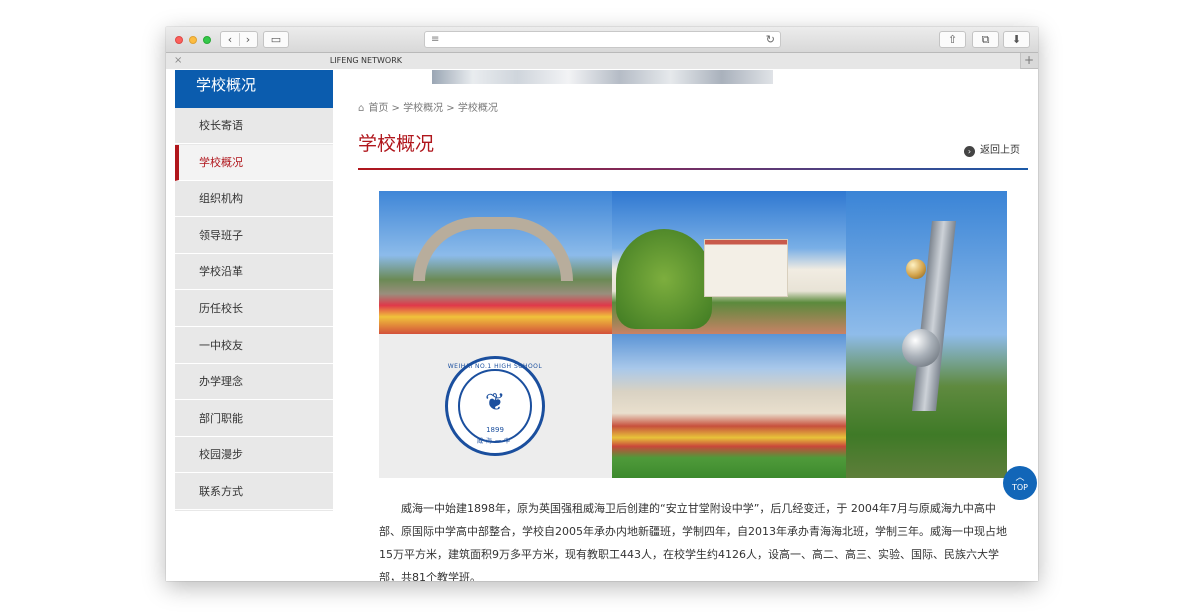  Describe the element at coordinates (365, 60) in the screenshot. I see `tab-title: LIFENG NETWORK` at that location.